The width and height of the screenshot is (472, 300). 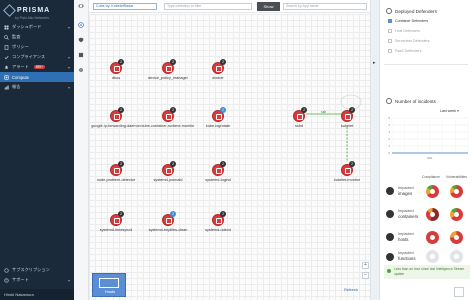 What do you see at coordinates (37, 37) in the screenshot?
I see `nav-item-monitor: 監査` at bounding box center [37, 37].